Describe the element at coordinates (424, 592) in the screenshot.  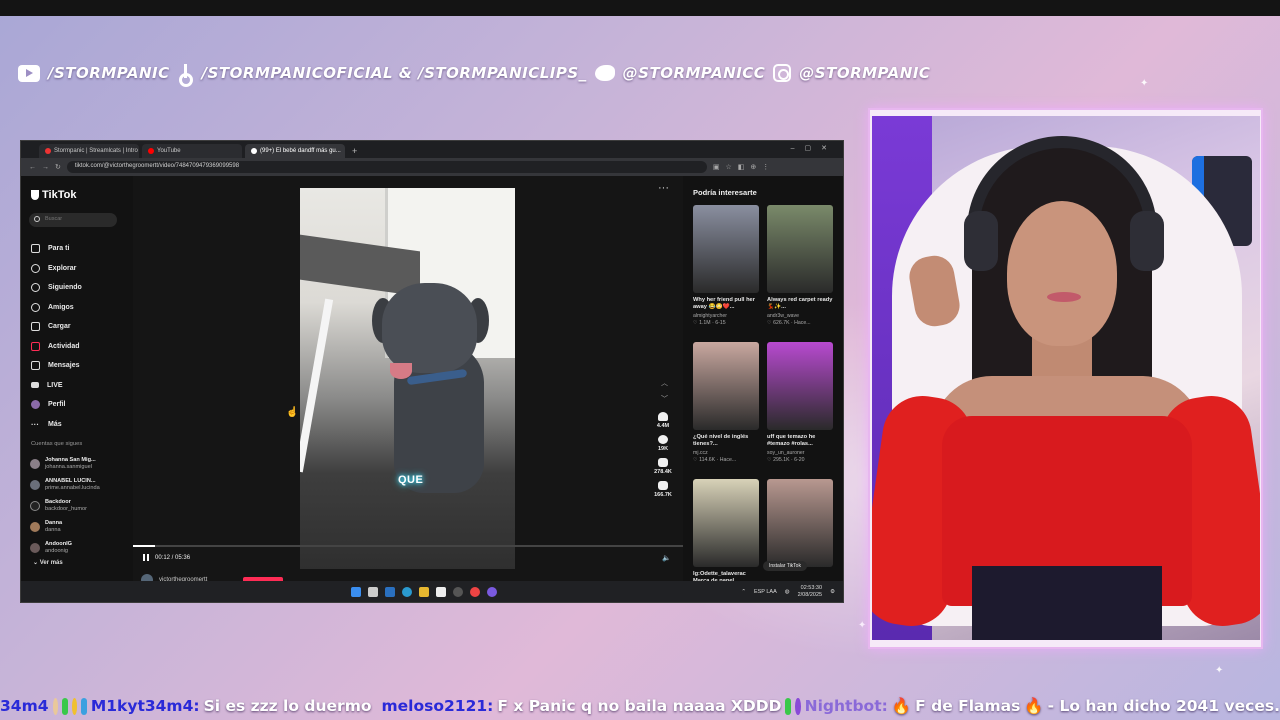
I see `folder-icon` at that location.